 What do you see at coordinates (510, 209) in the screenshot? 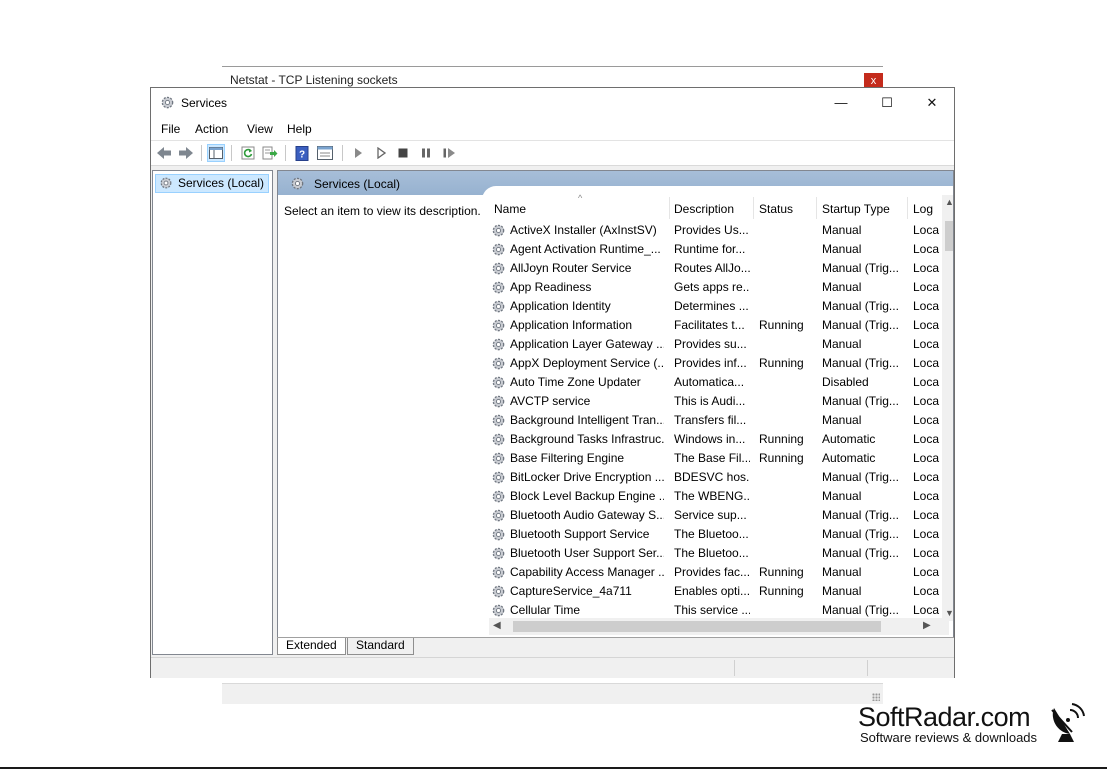
I see `column-header-name: Name` at bounding box center [510, 209].